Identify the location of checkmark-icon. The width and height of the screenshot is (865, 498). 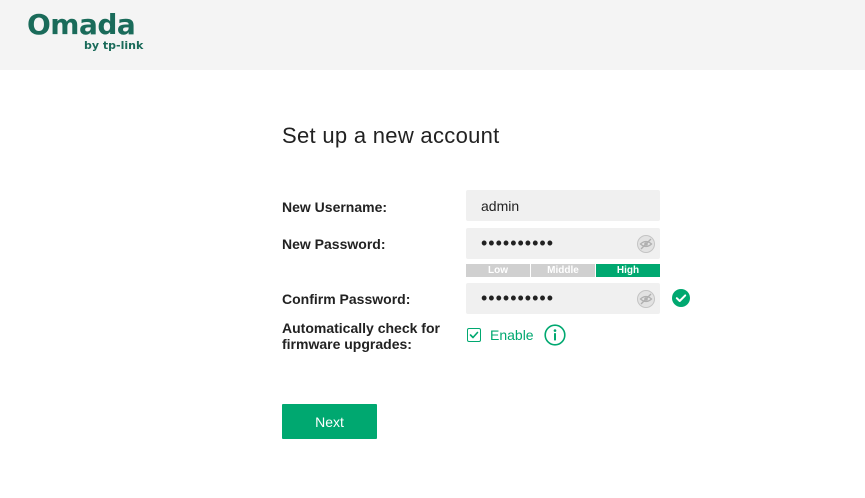
(474, 335).